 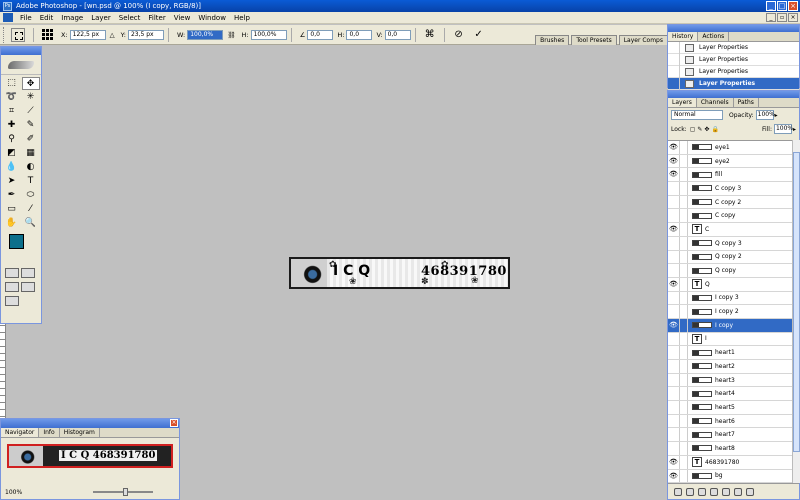 What do you see at coordinates (31, 111) in the screenshot?
I see `slice-tool-icon: ⟋` at bounding box center [31, 111].